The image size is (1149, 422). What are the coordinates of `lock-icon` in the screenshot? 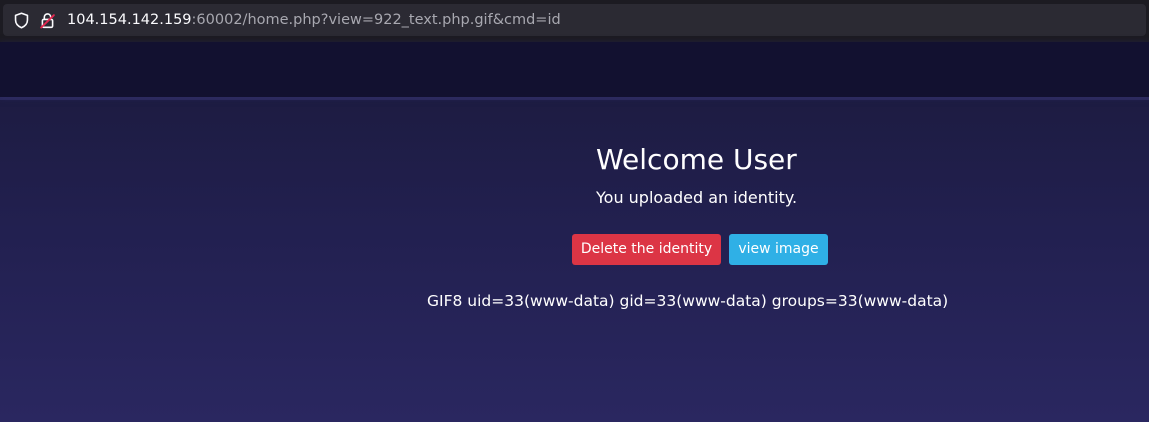 It's located at (47, 20).